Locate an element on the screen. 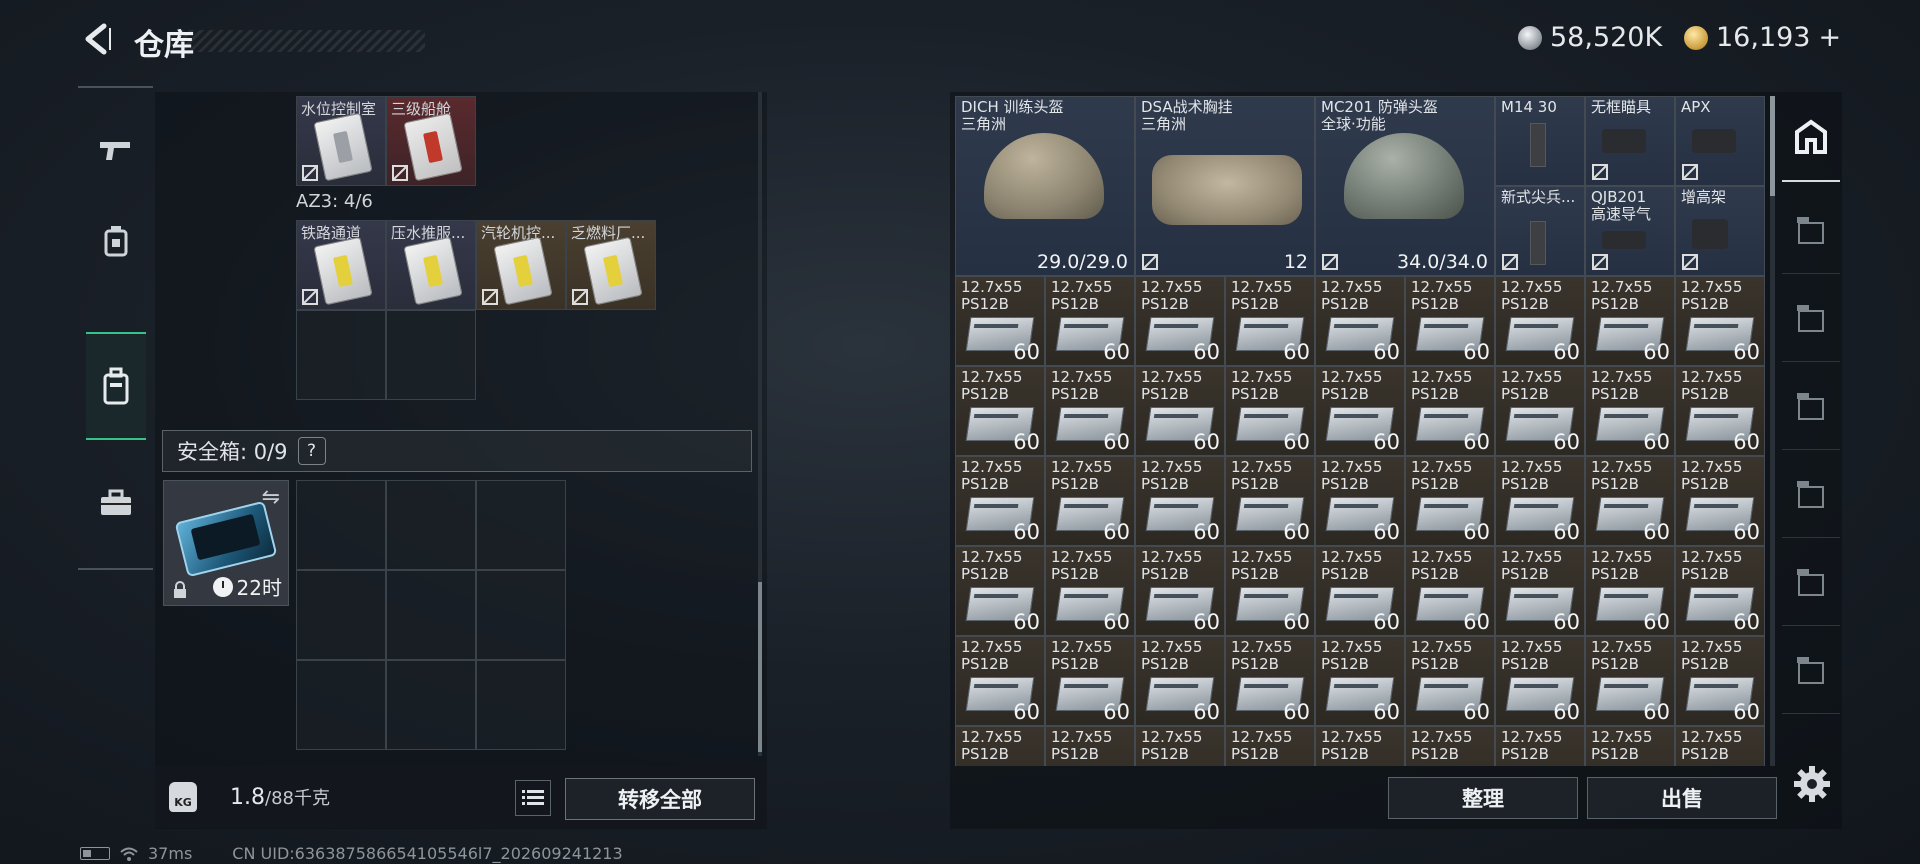 This screenshot has height=864, width=1920. stash-item: MC201 防弹头盔 全球·功能 34.0/34.0 is located at coordinates (1405, 186).